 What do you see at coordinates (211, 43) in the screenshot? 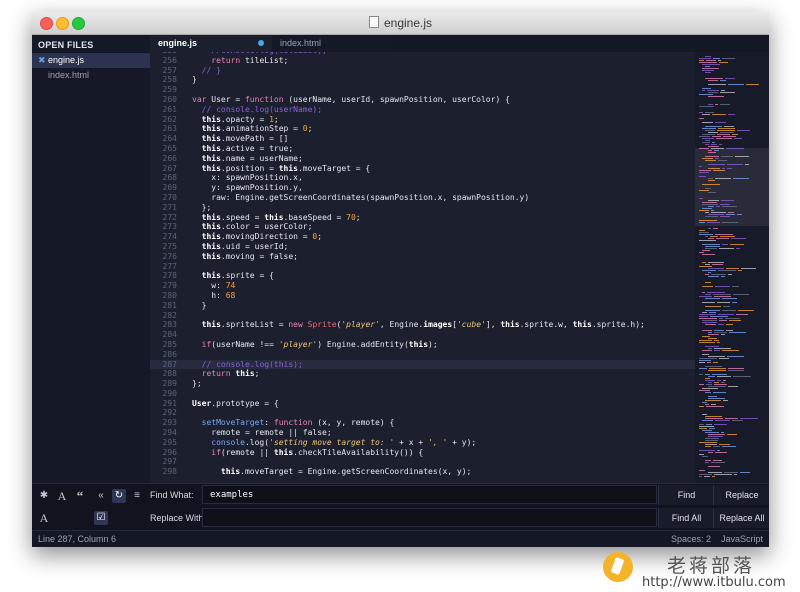
I see `tab-engine-js: engine.js` at bounding box center [211, 43].